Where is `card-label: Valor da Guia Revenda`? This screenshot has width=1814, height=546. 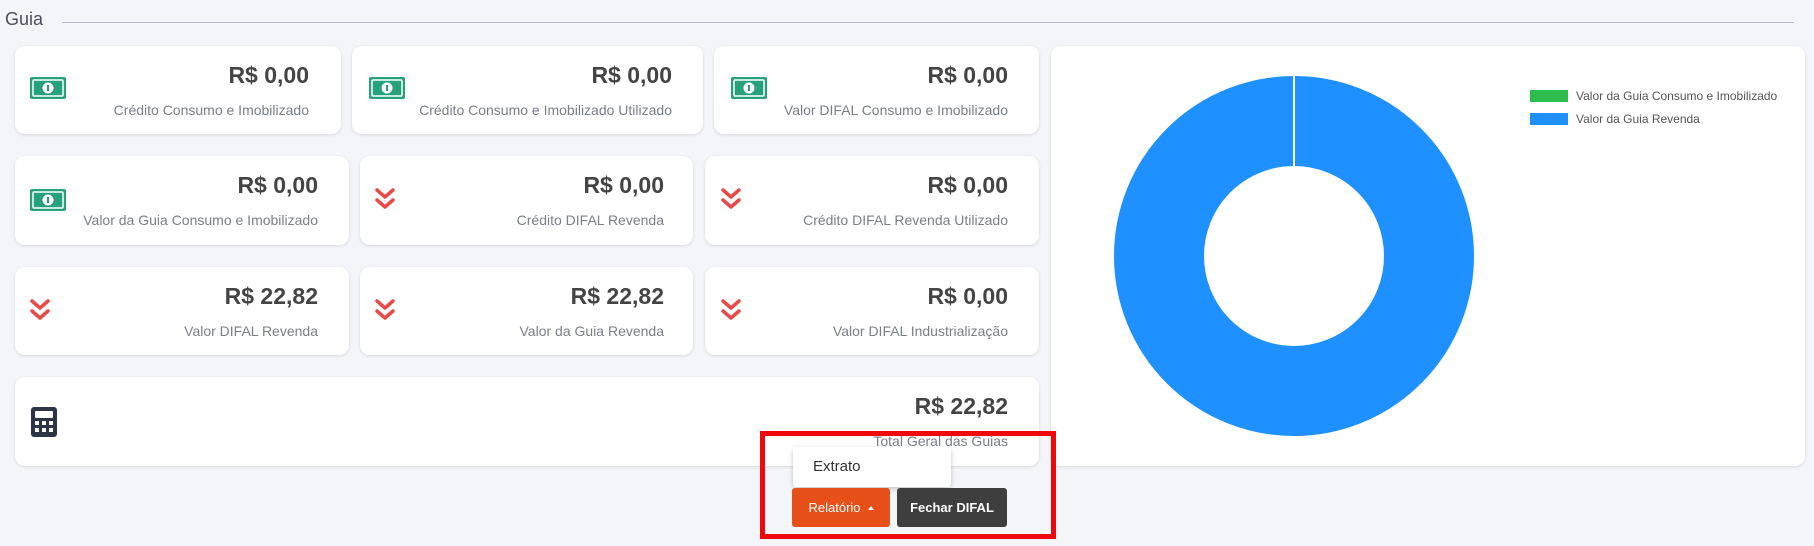
card-label: Valor da Guia Revenda is located at coordinates (592, 331).